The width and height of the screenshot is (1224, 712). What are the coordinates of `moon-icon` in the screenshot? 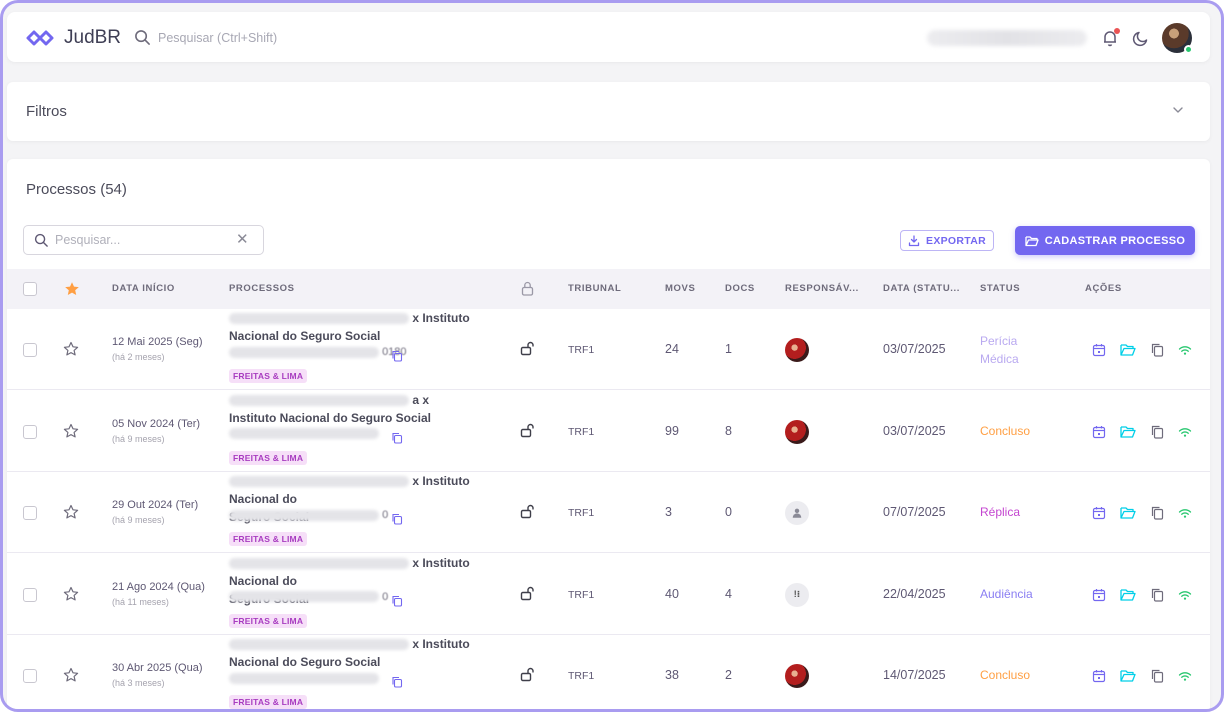 It's located at (1141, 38).